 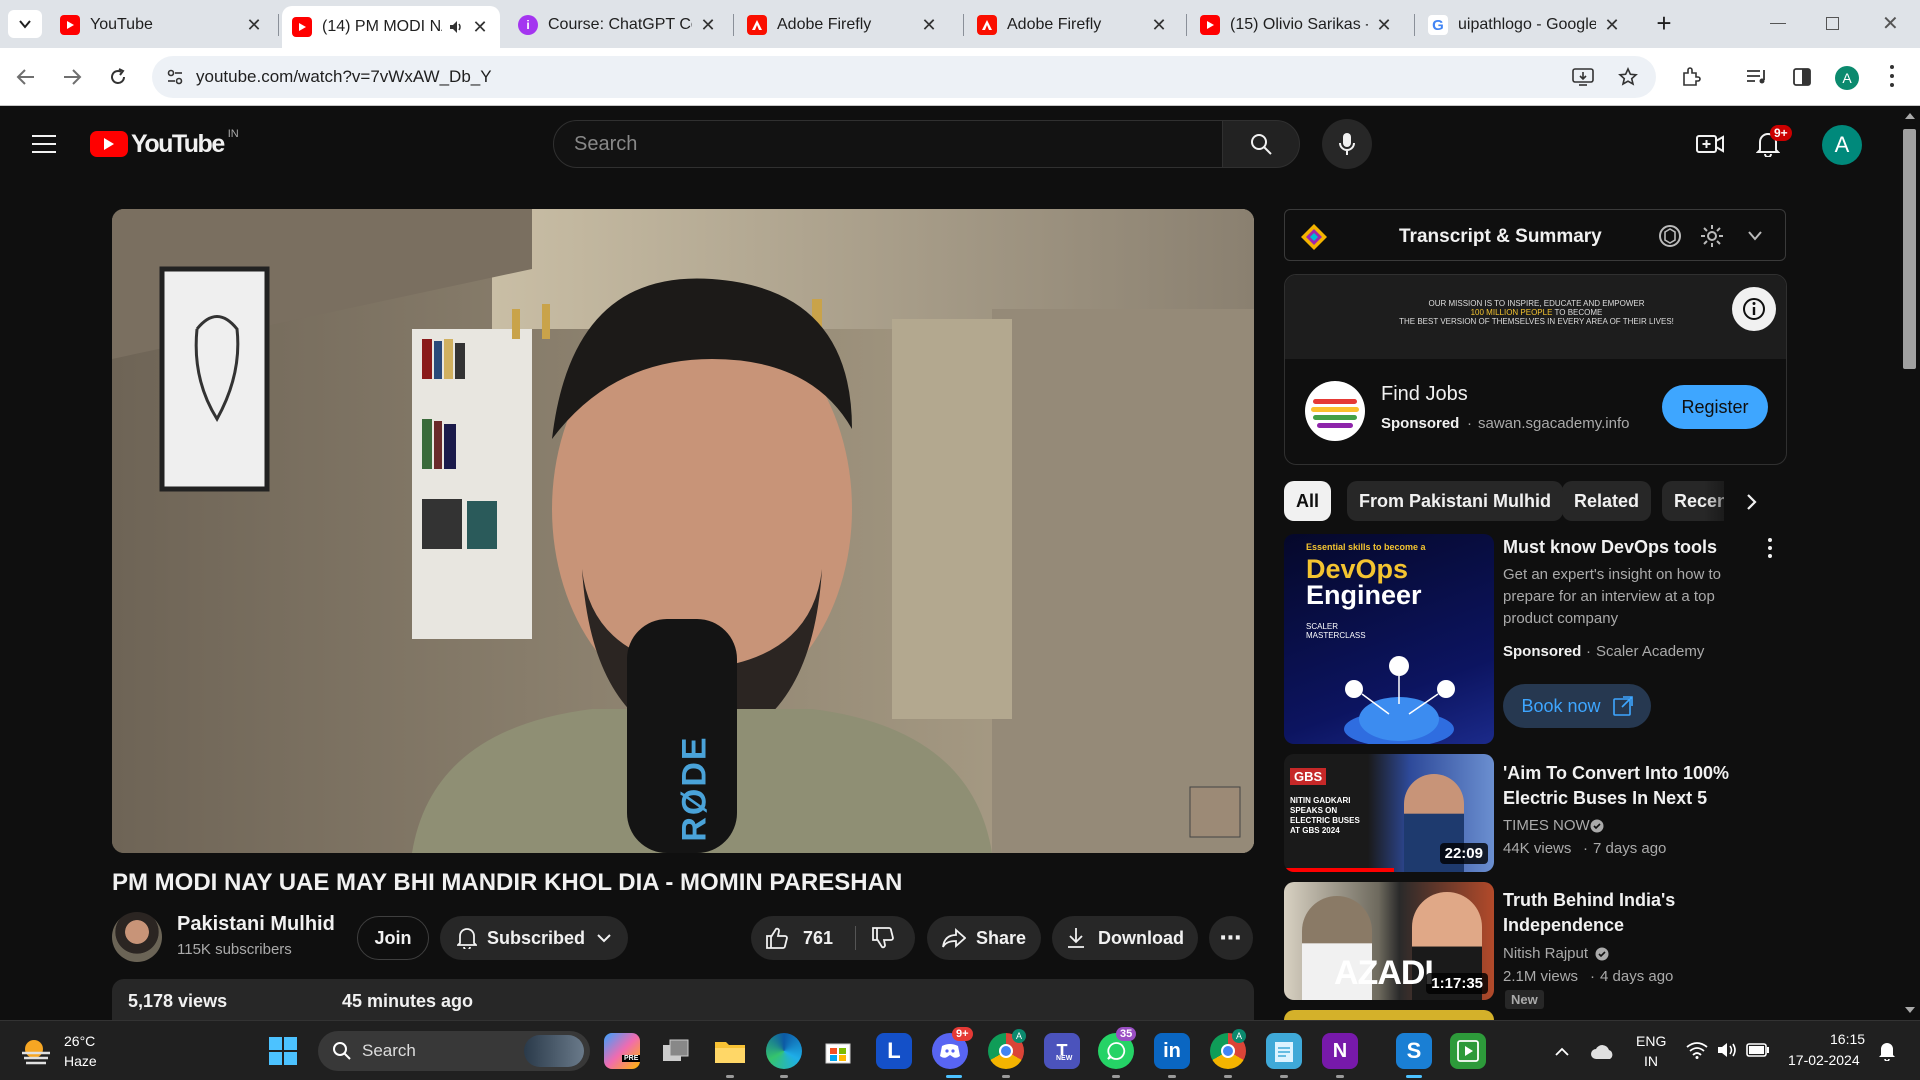 What do you see at coordinates (1347, 144) in the screenshot?
I see `voice-search-button` at bounding box center [1347, 144].